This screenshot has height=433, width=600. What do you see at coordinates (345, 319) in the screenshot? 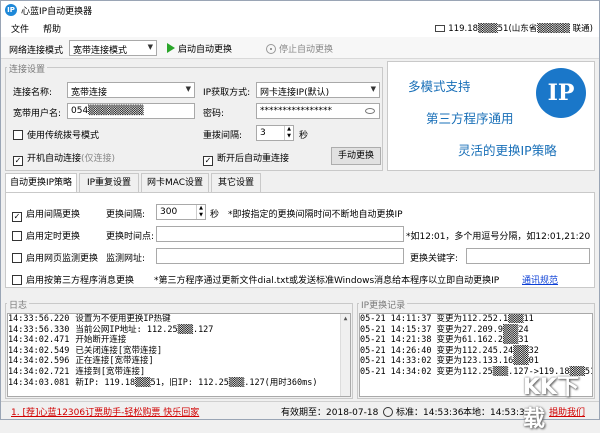
I see `scroll-up-icon: ▲` at bounding box center [345, 319].